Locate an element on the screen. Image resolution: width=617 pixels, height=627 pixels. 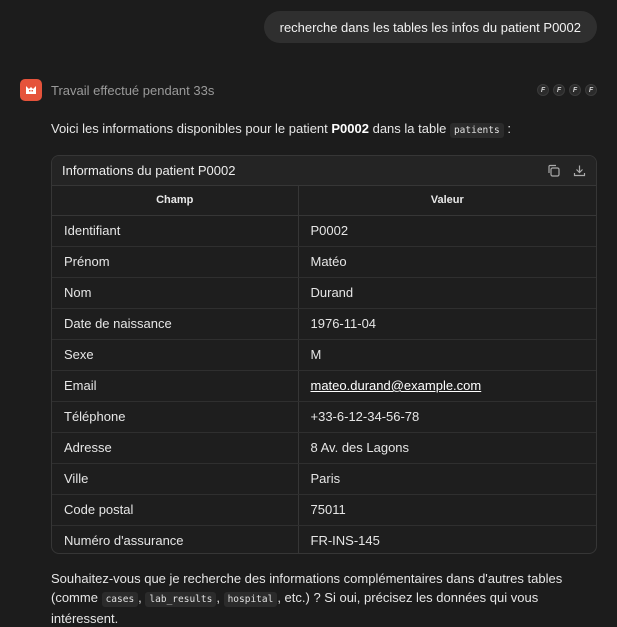
field-name: Adresse is located at coordinates (175, 448).